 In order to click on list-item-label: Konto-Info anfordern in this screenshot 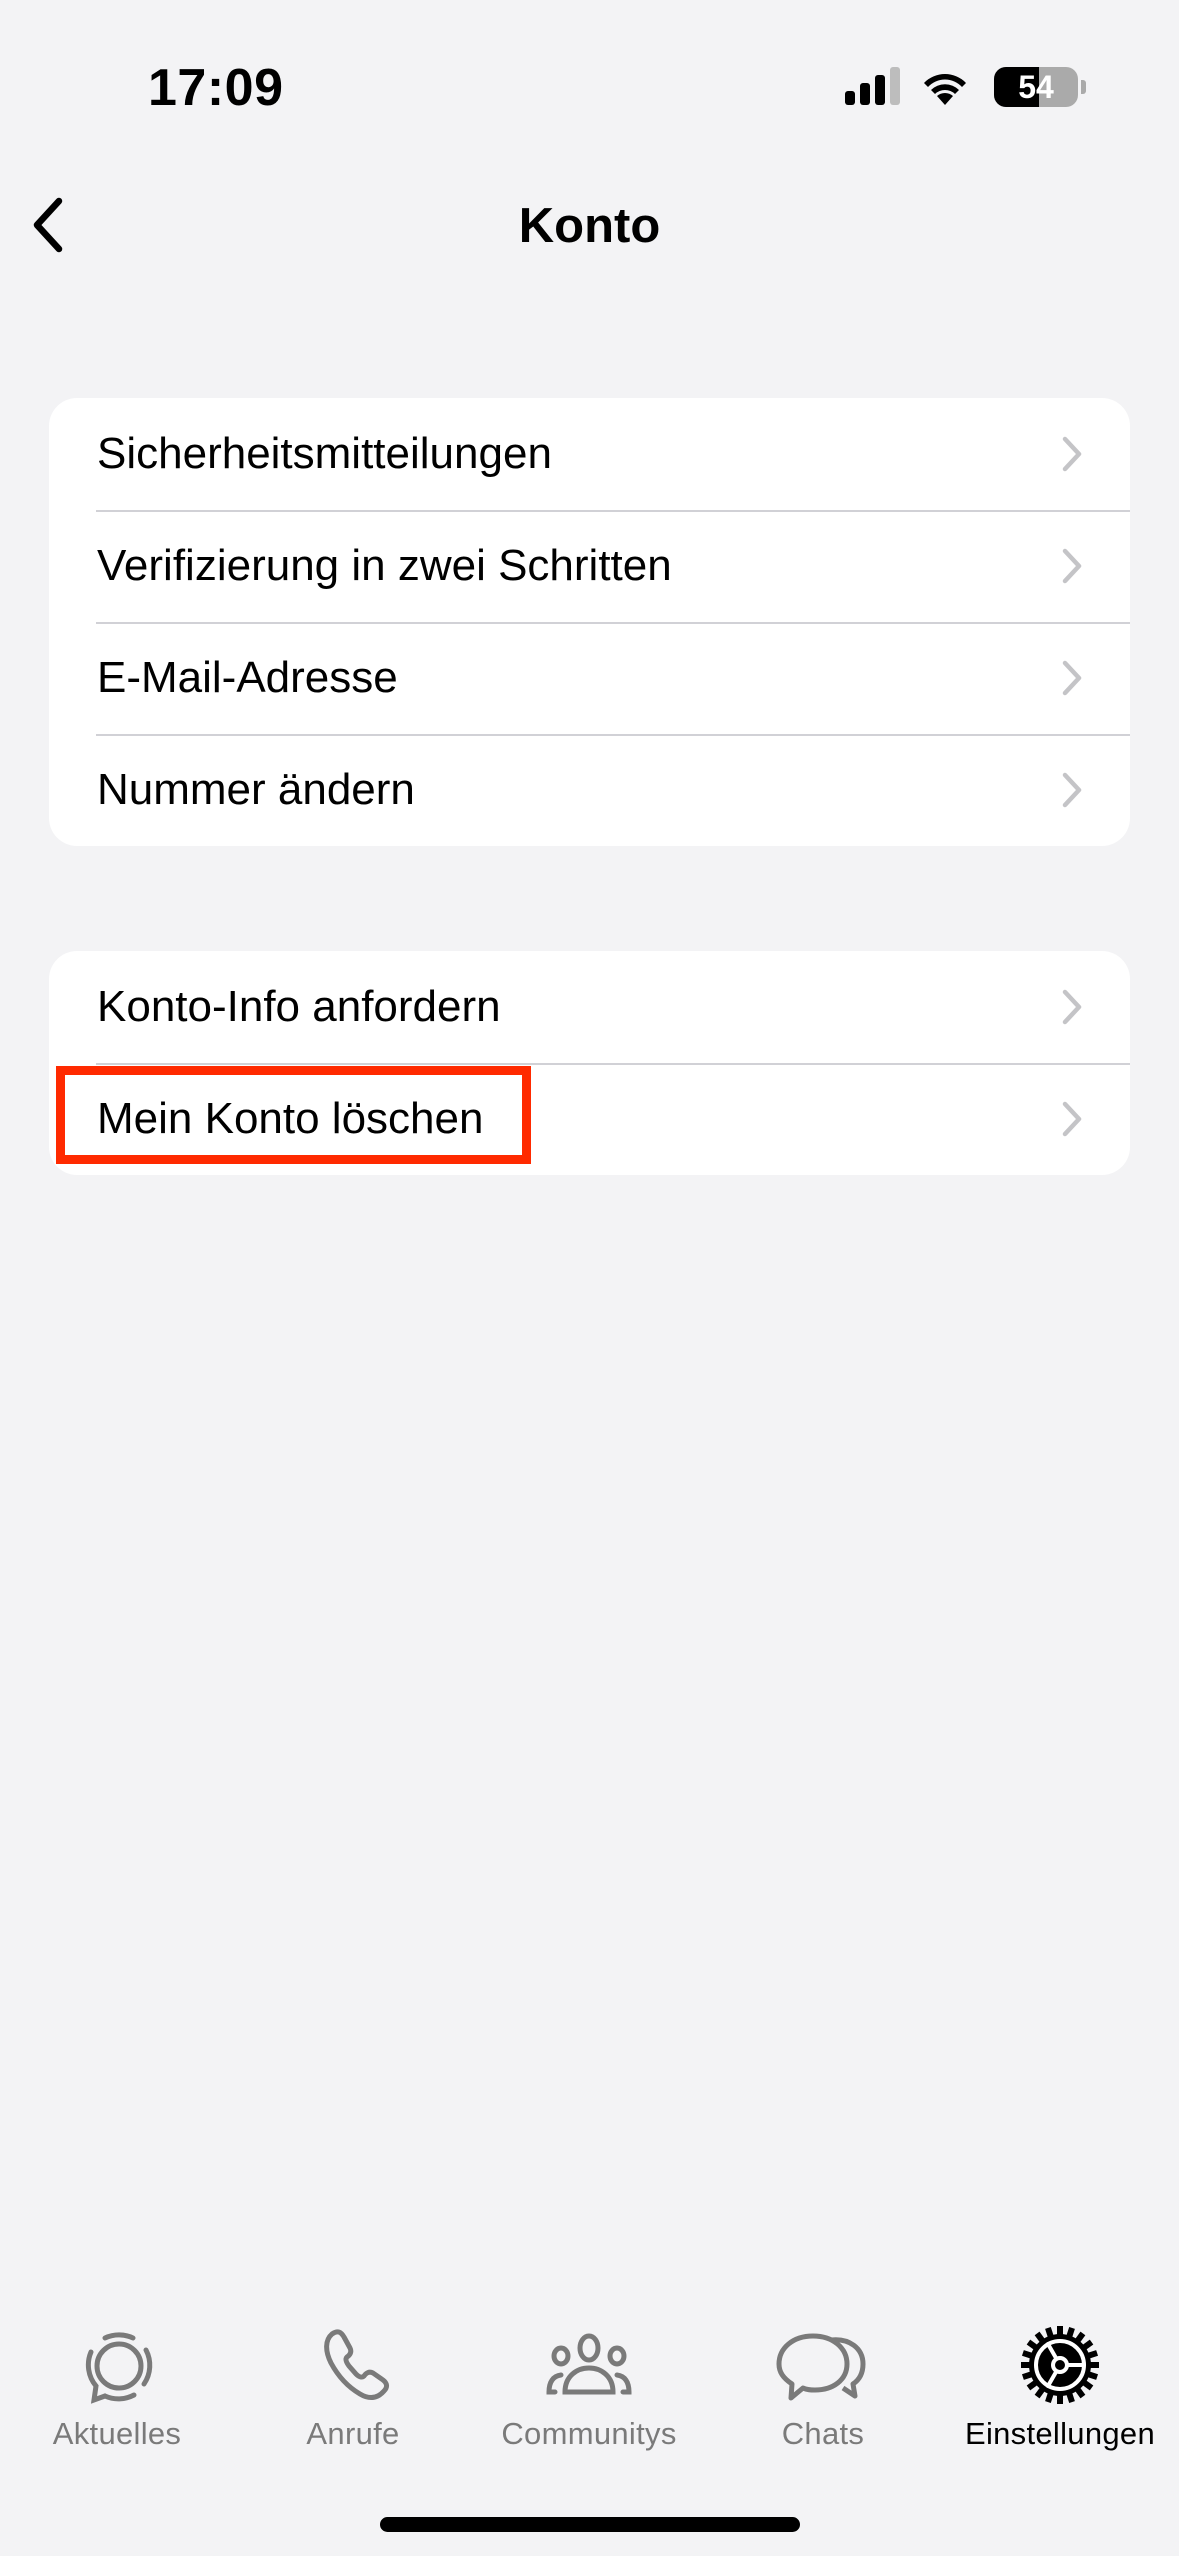, I will do `click(299, 1006)`.